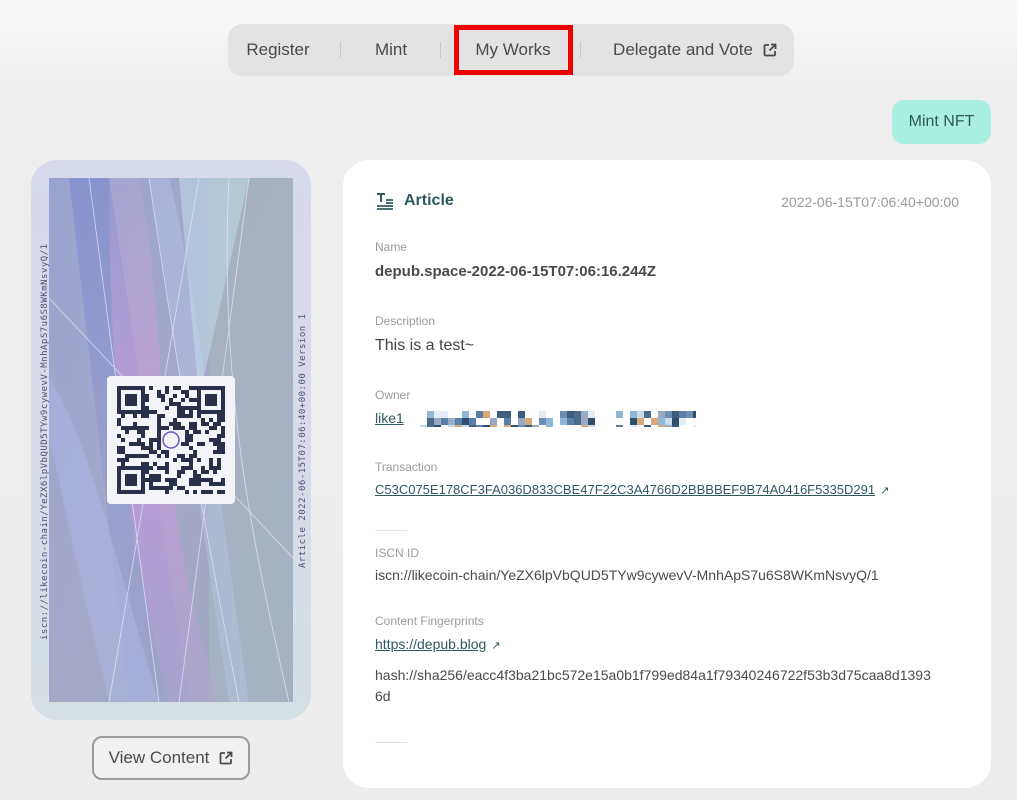  Describe the element at coordinates (278, 50) in the screenshot. I see `nav-register: Register` at that location.